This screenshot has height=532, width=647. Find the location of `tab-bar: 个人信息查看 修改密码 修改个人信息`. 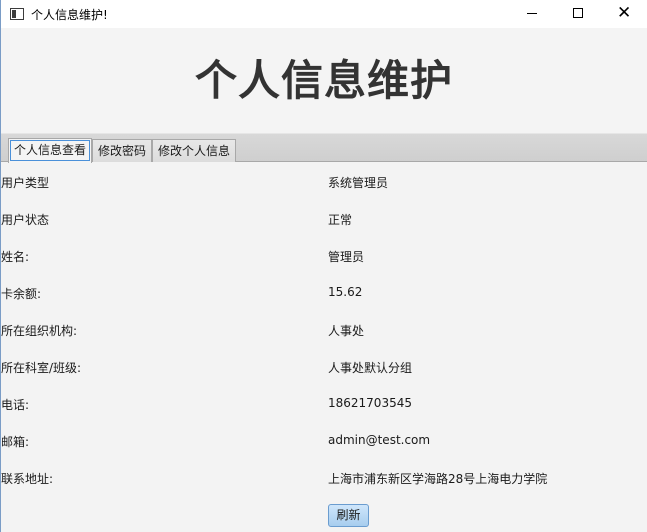

tab-bar: 个人信息查看 修改密码 修改个人信息 is located at coordinates (324, 148).